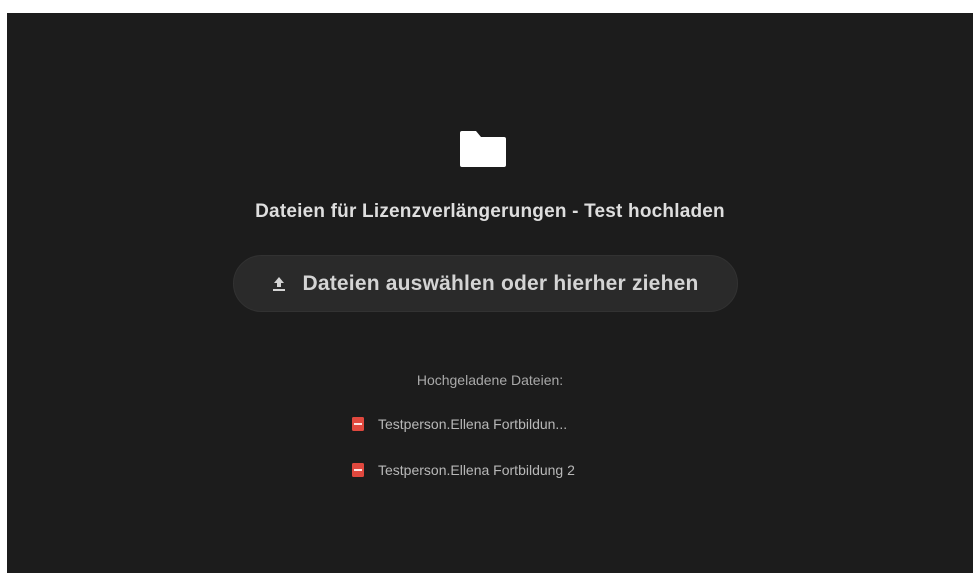 This screenshot has width=973, height=573. What do you see at coordinates (500, 283) in the screenshot?
I see `select-files-label: Dateien auswählen oder hierher ziehen` at bounding box center [500, 283].